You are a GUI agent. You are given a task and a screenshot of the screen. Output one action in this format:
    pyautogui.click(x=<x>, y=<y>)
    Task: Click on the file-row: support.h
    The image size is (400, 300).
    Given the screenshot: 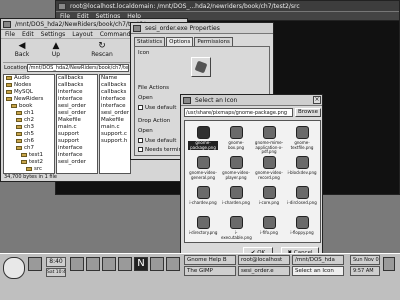 What is the action you would take?
    pyautogui.click(x=115, y=141)
    